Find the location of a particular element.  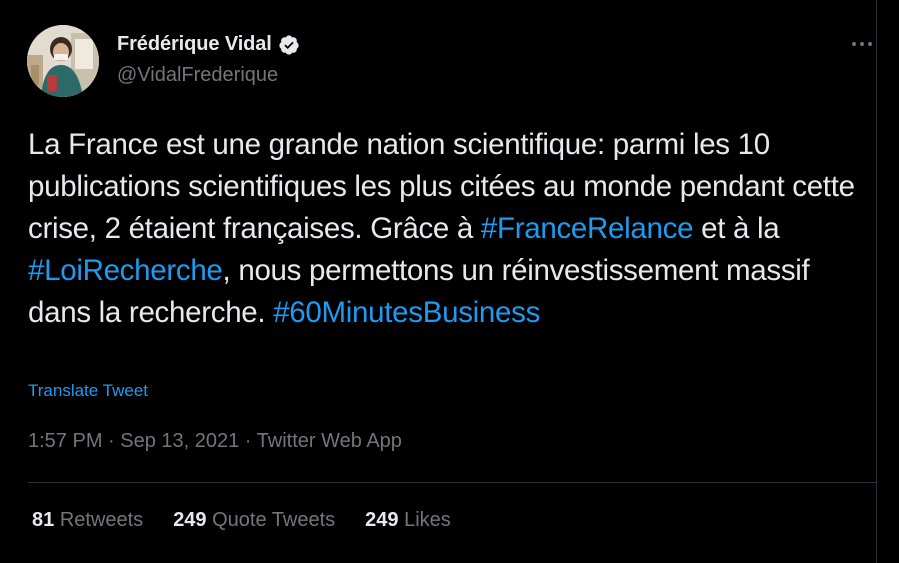

quote-tweets-count: 249 is located at coordinates (190, 520).